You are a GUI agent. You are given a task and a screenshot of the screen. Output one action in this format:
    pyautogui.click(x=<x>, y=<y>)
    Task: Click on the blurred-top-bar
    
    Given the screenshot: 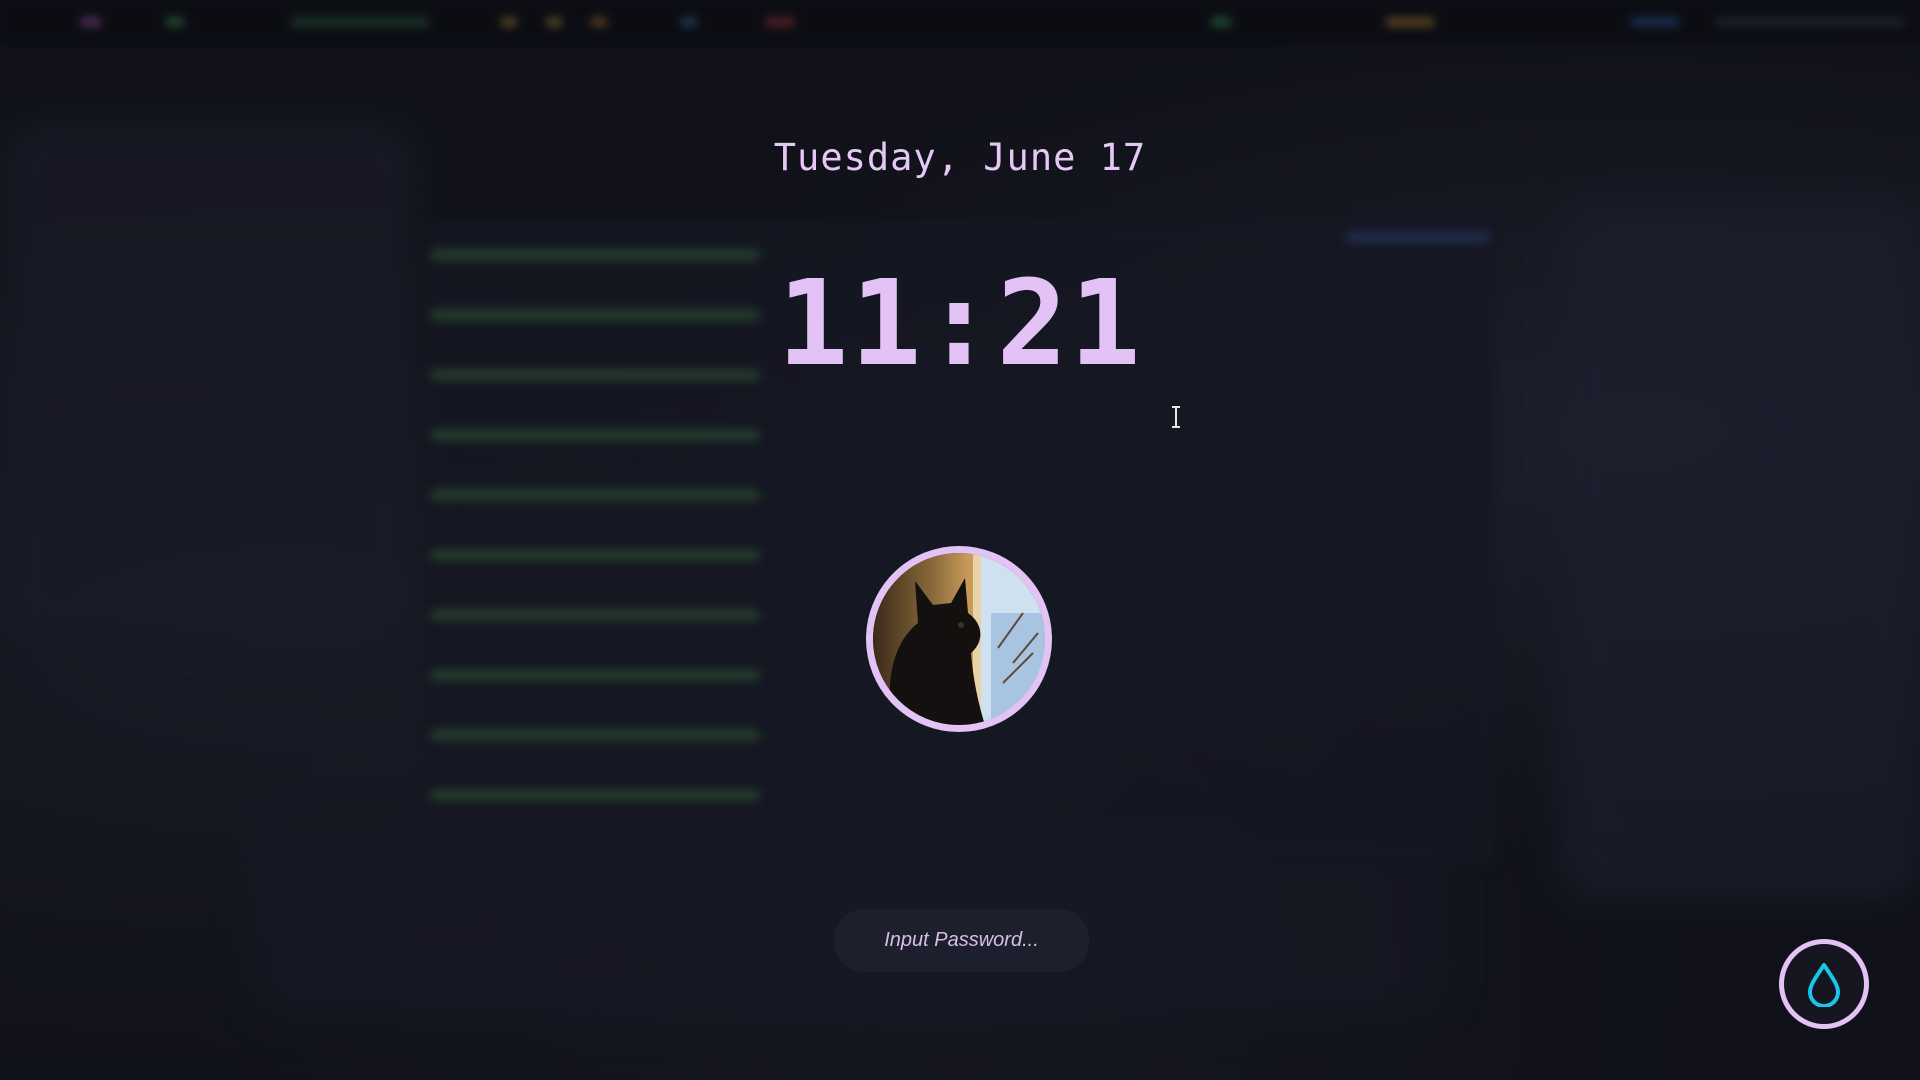 What is the action you would take?
    pyautogui.click(x=960, y=22)
    